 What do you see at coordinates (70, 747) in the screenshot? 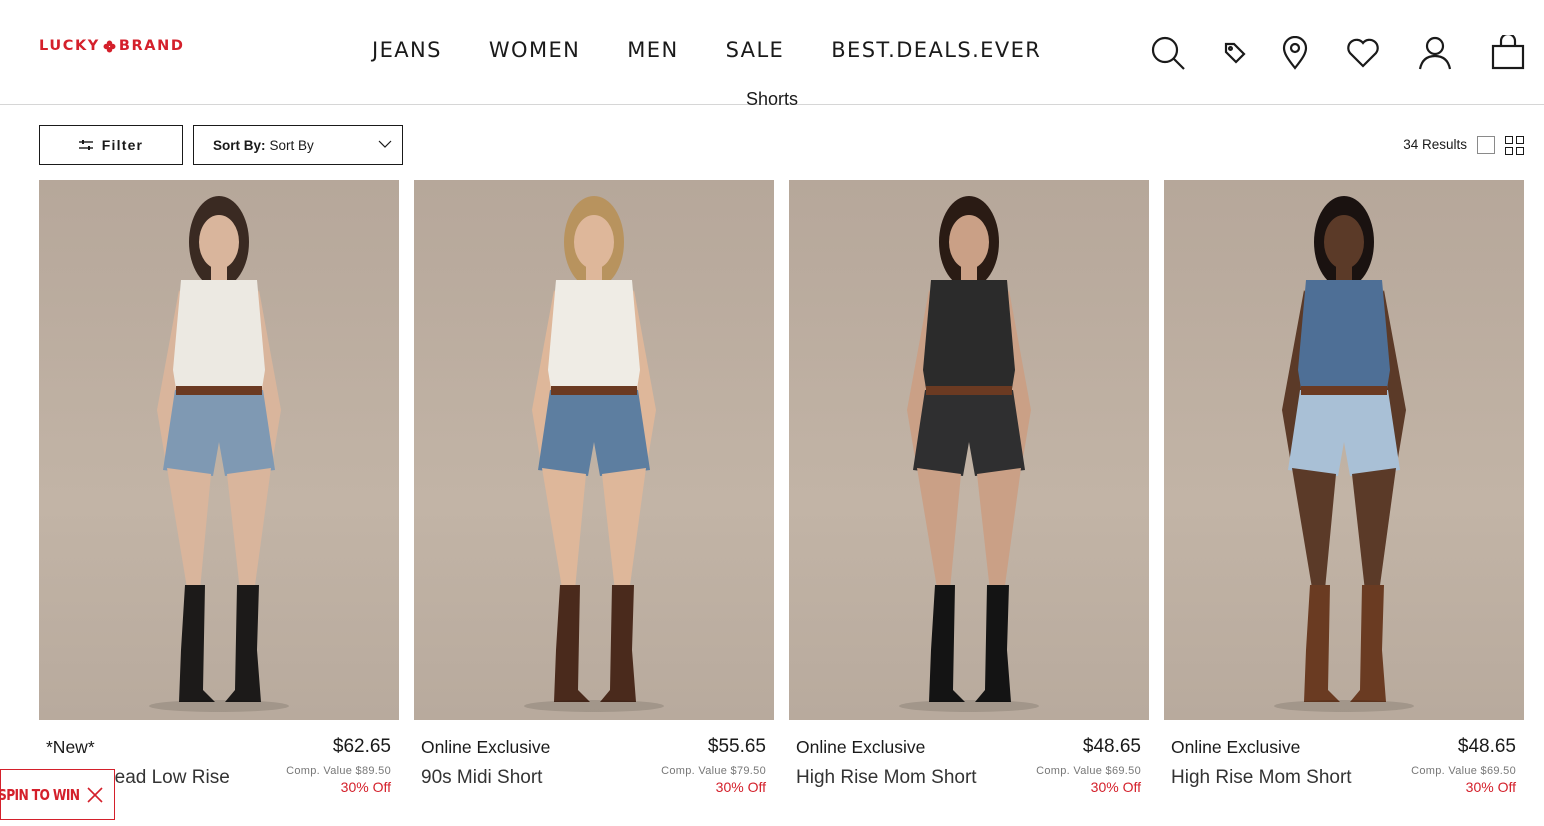
I see `product-badge: *New*` at bounding box center [70, 747].